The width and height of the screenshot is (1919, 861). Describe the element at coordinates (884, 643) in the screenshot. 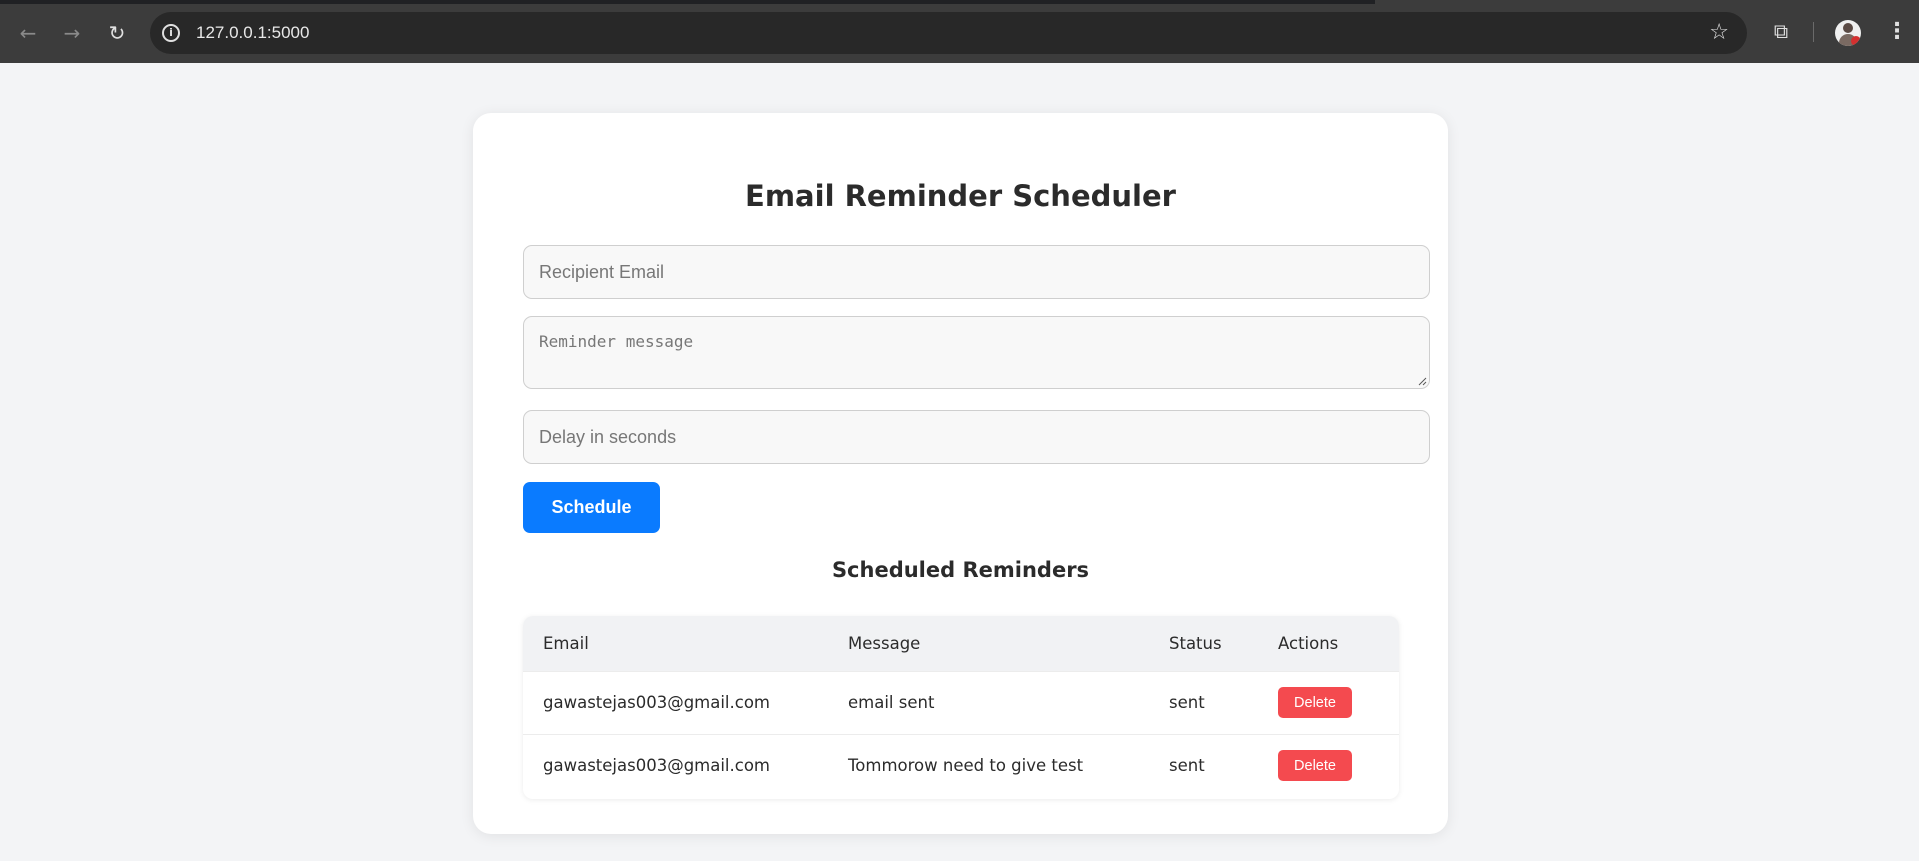

I see `column-header-message: Message` at that location.